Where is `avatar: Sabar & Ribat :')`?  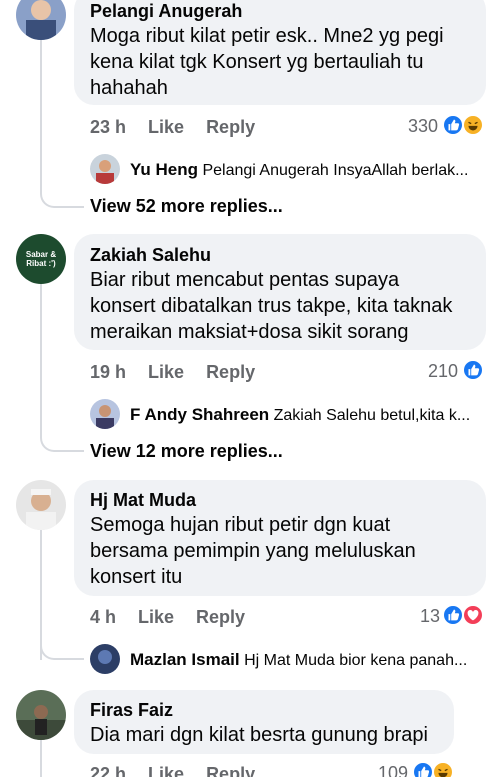
avatar: Sabar & Ribat :') is located at coordinates (41, 259).